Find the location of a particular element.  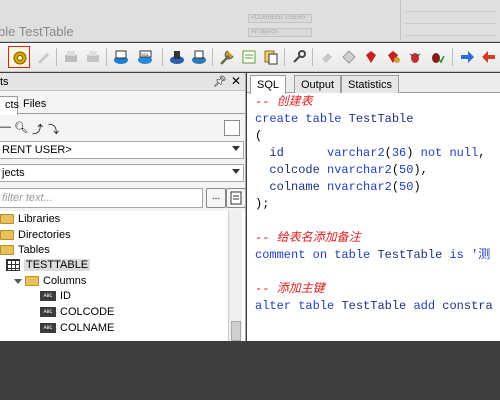

tab-statistics: Statistics is located at coordinates (370, 84).